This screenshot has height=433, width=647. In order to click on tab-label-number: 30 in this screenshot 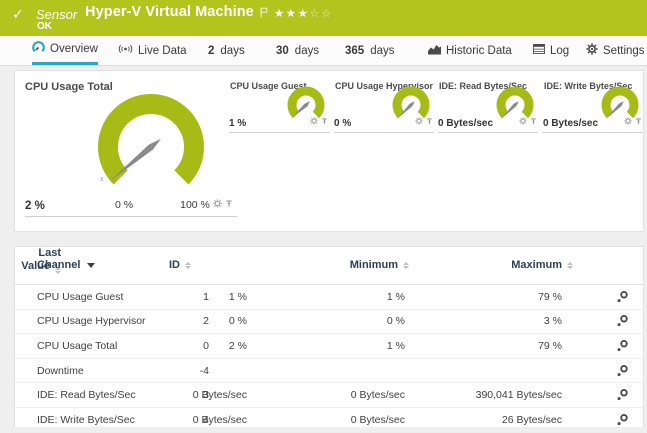, I will do `click(282, 50)`.